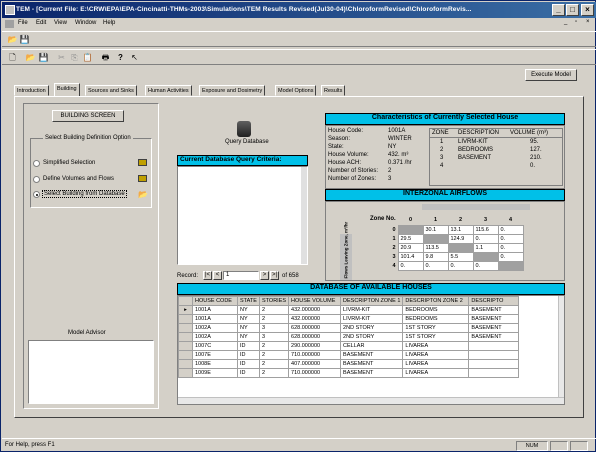  Describe the element at coordinates (84, 194) in the screenshot. I see `option-database-label: Select Building from Database` at that location.